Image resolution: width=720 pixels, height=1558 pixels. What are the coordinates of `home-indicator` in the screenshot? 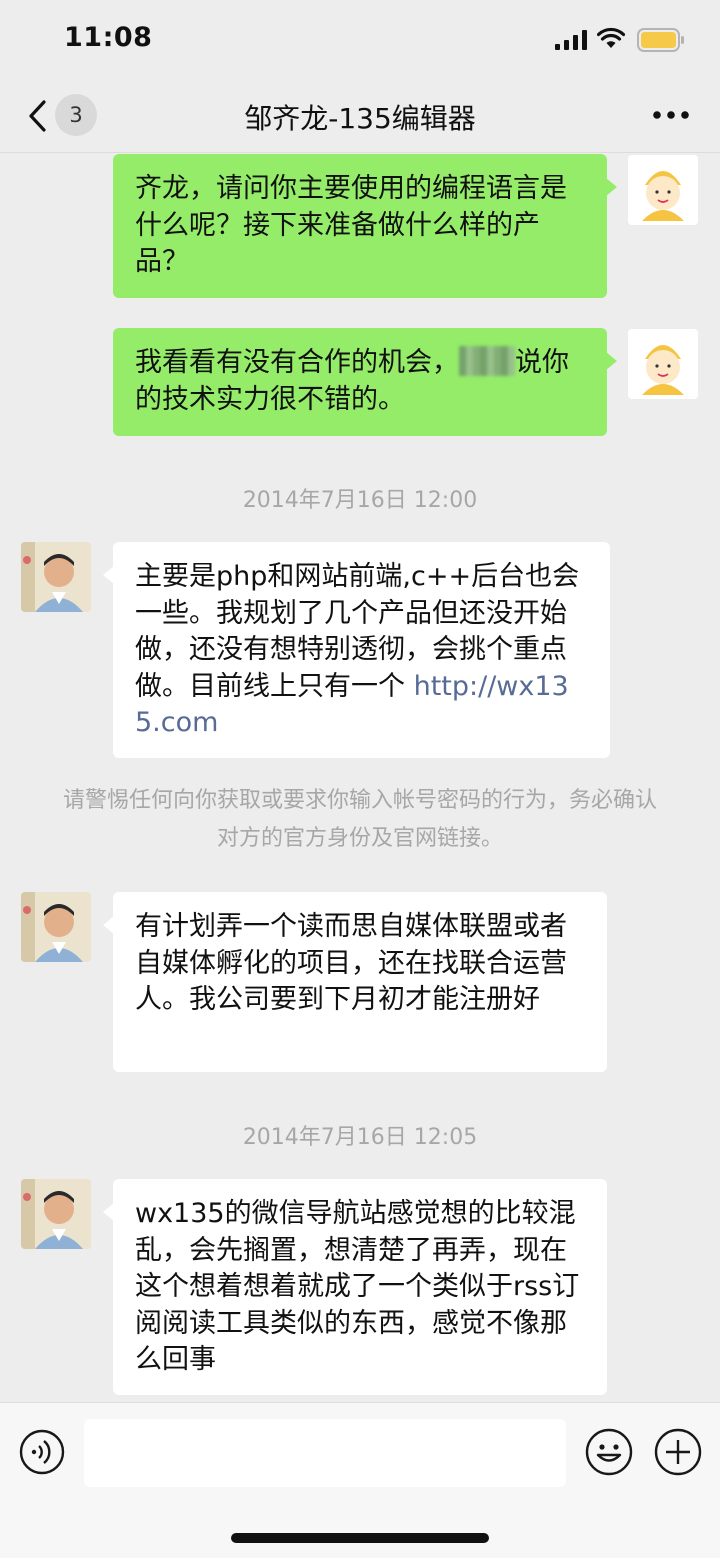 It's located at (360, 1538).